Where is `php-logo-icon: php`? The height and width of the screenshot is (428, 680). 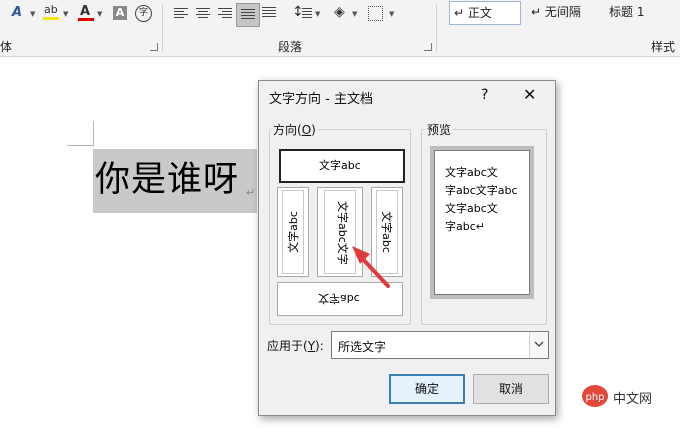 php-logo-icon: php is located at coordinates (595, 396).